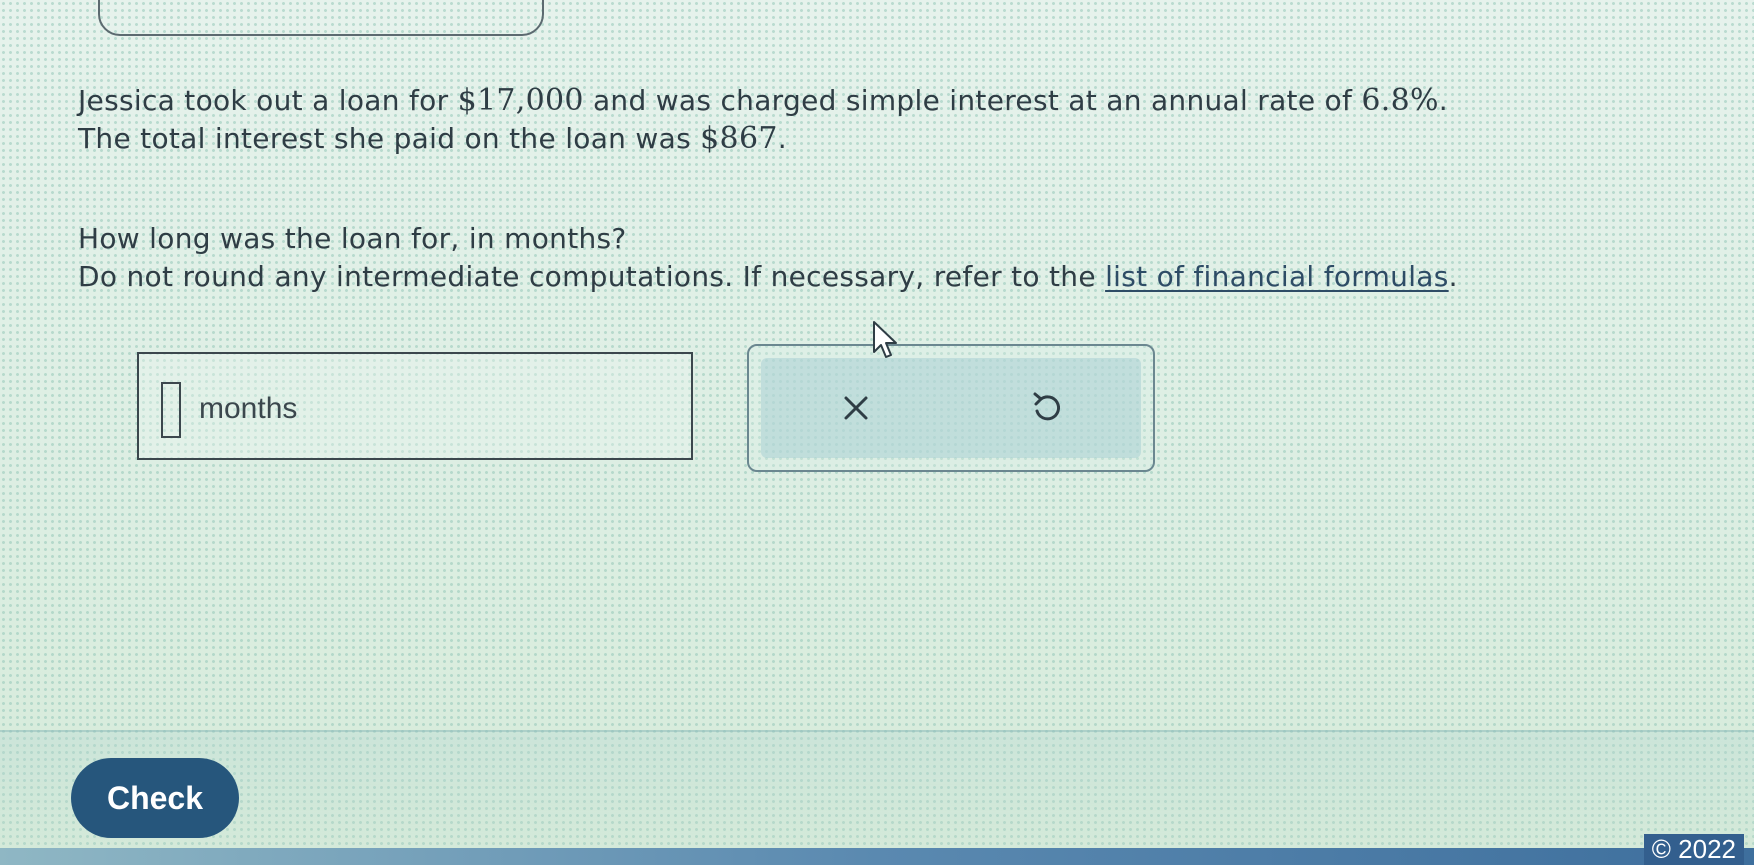 The image size is (1754, 865). What do you see at coordinates (155, 798) in the screenshot?
I see `check-button: Check` at bounding box center [155, 798].